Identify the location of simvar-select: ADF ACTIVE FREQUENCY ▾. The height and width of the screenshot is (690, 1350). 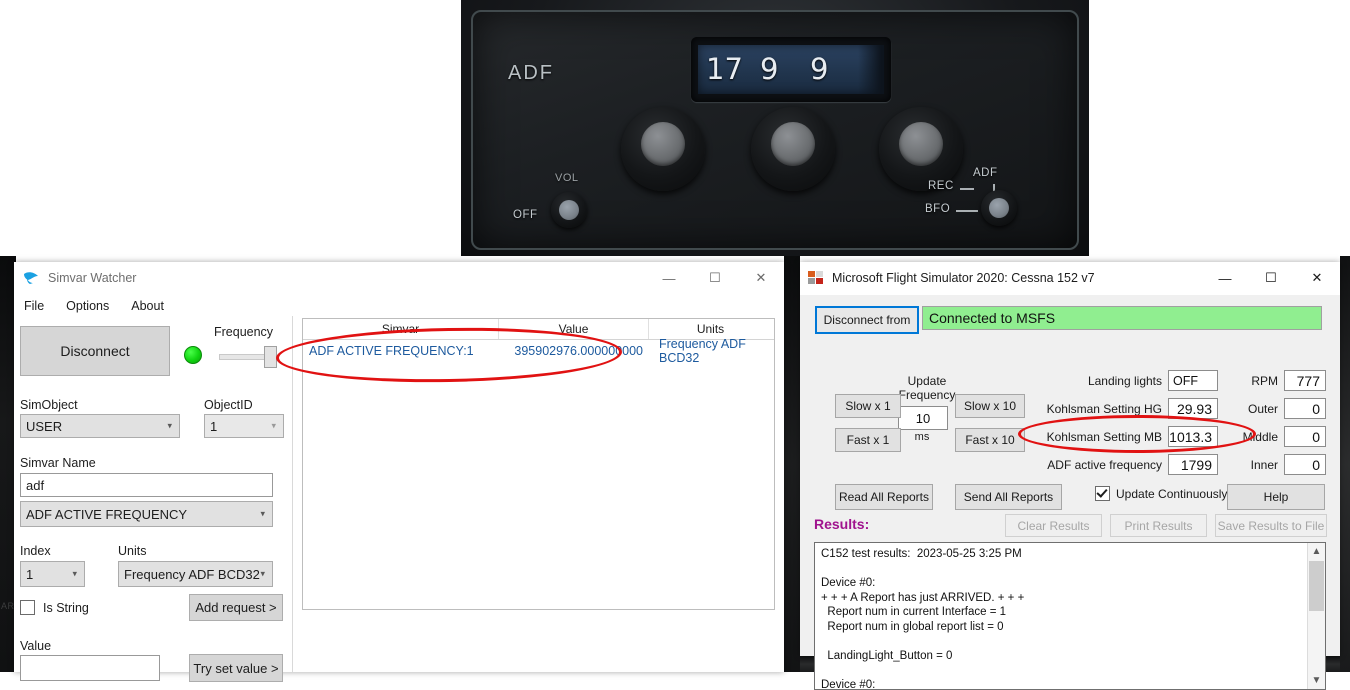
(146, 514).